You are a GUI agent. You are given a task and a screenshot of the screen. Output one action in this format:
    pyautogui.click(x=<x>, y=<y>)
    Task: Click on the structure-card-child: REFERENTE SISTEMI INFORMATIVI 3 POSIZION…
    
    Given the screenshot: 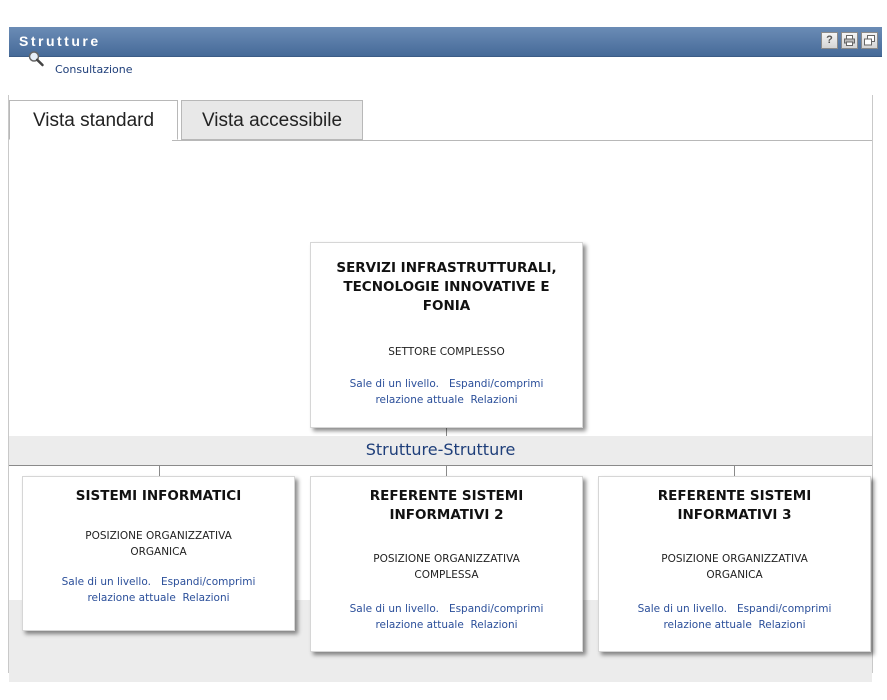 What is the action you would take?
    pyautogui.click(x=734, y=564)
    